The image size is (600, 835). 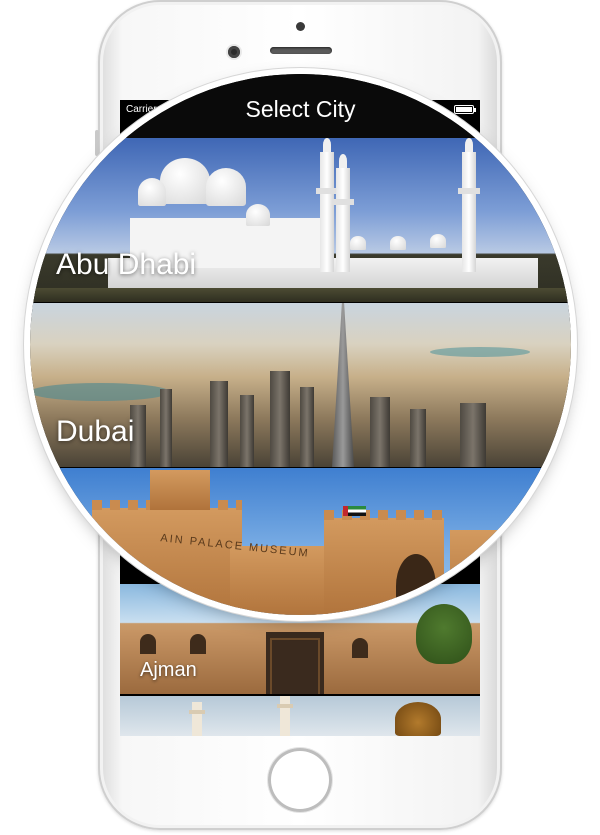 I want to click on creek, so click(x=100, y=392).